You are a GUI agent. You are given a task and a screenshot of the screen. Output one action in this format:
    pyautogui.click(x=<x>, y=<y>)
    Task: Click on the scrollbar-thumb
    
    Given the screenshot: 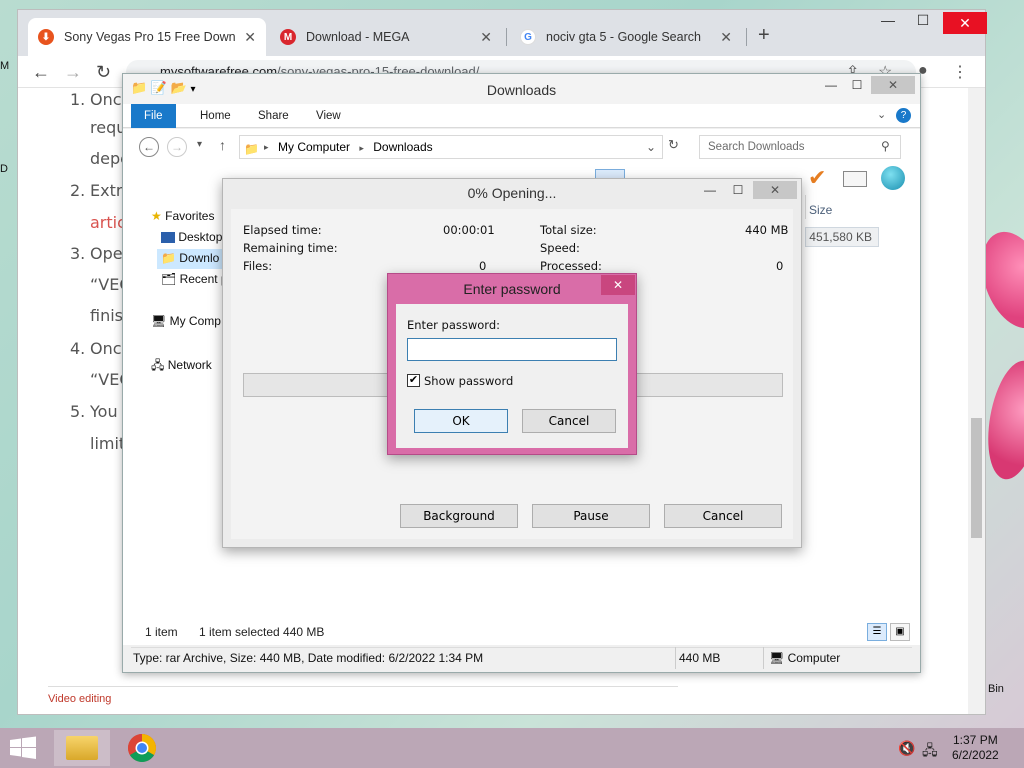 What is the action you would take?
    pyautogui.click(x=976, y=478)
    